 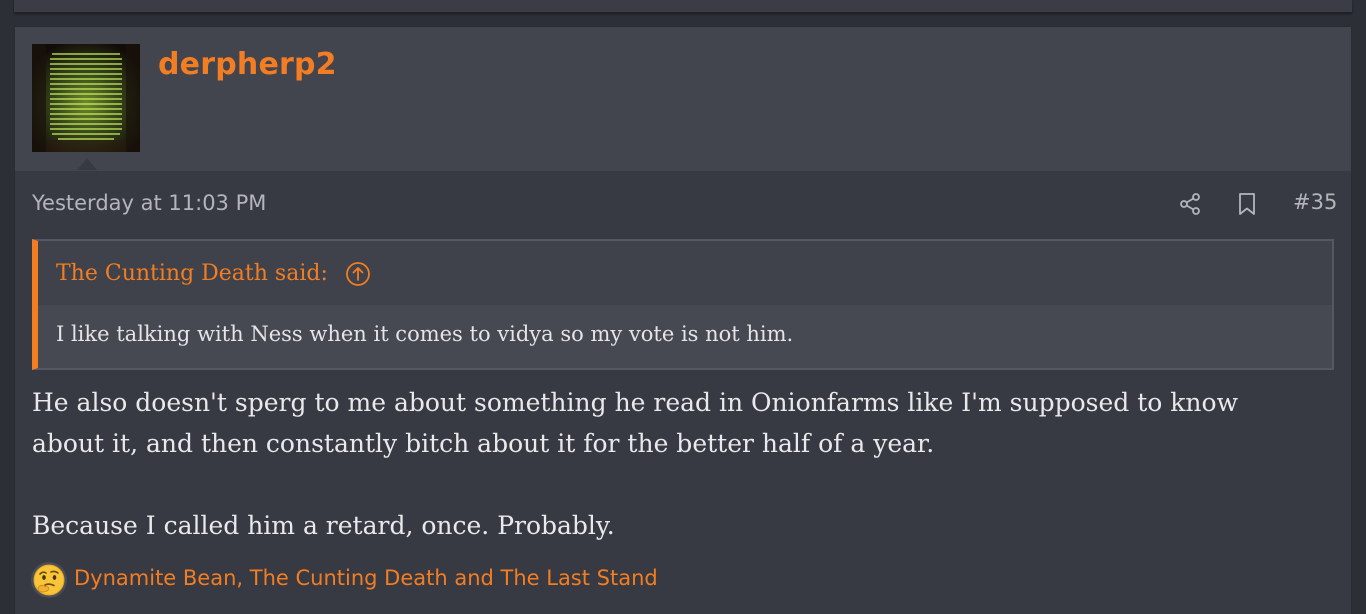 I want to click on avatar, so click(x=86, y=98).